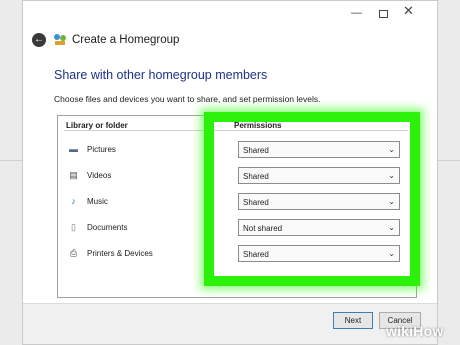  What do you see at coordinates (73, 175) in the screenshot?
I see `videos-icon: ▤` at bounding box center [73, 175].